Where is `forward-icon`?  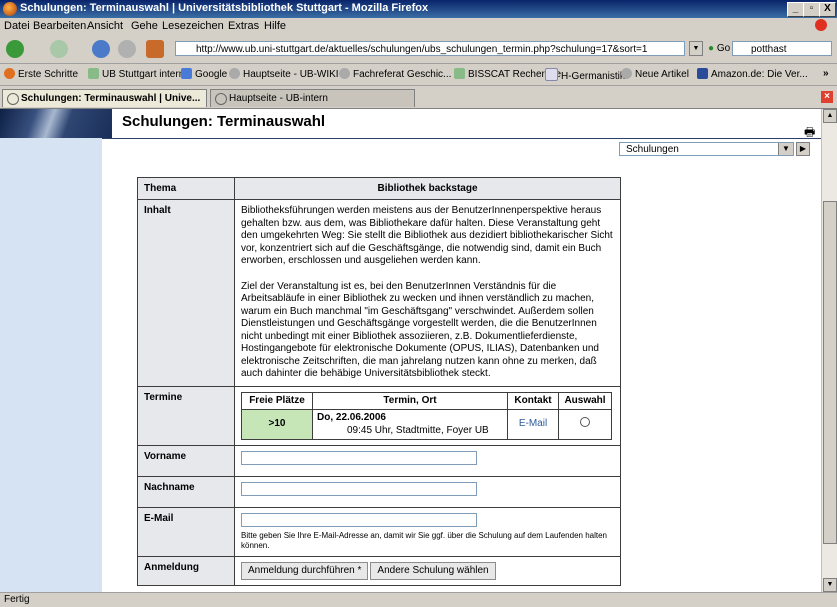
forward-icon is located at coordinates (59, 49).